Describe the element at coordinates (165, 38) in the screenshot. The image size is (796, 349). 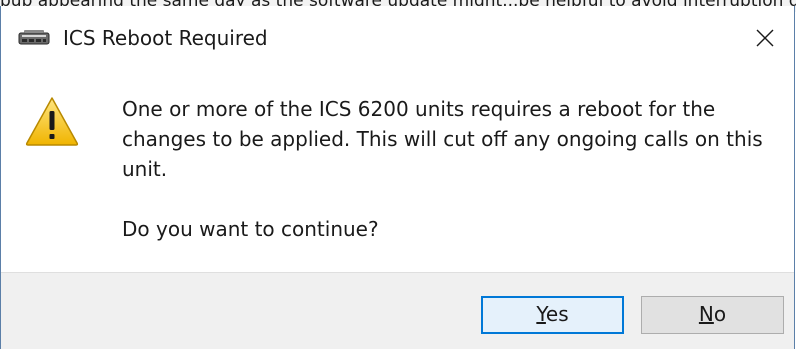
I see `dialog-title: ICS Reboot Required` at that location.